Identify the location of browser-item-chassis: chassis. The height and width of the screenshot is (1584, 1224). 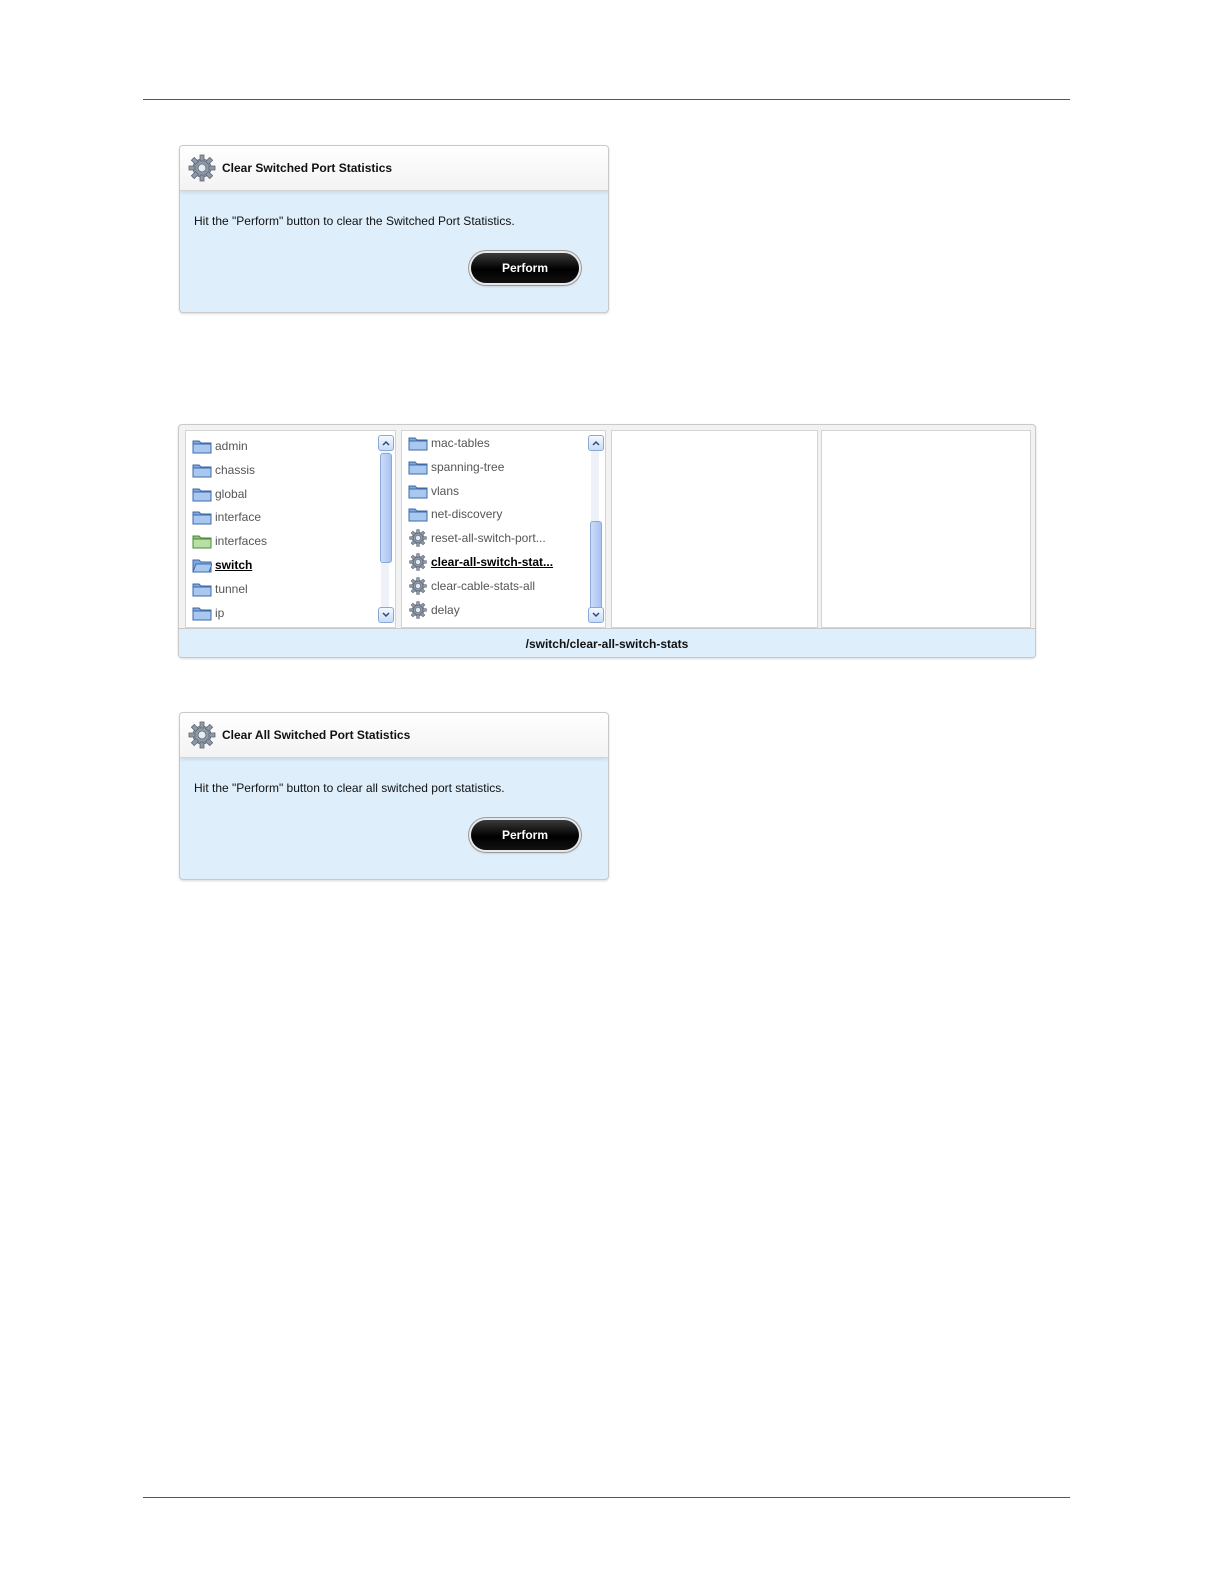
(223, 470).